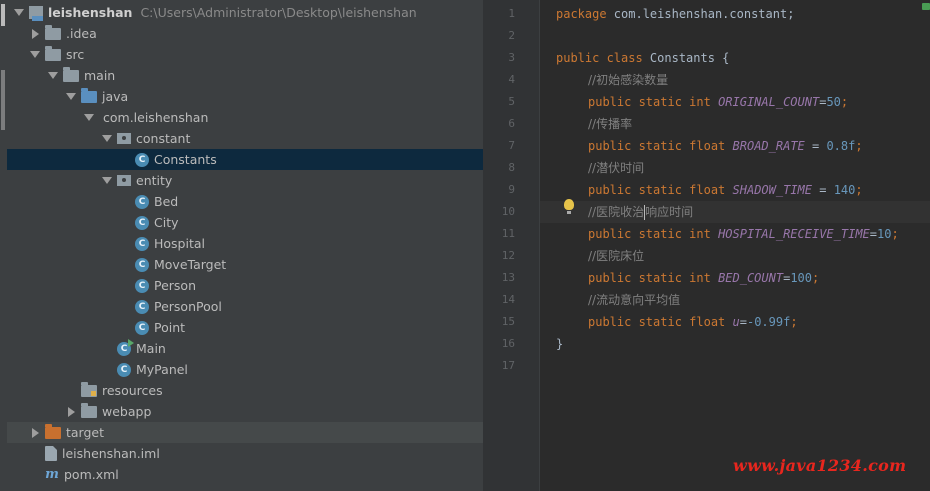  Describe the element at coordinates (265, 75) in the screenshot. I see `tree-row-main: main` at that location.